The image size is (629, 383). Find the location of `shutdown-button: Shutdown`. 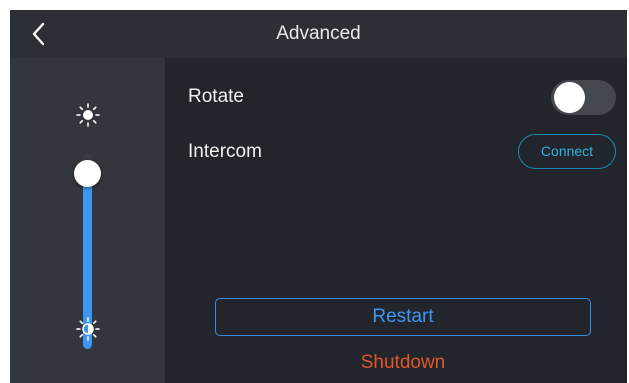

shutdown-button: Shutdown is located at coordinates (403, 363).